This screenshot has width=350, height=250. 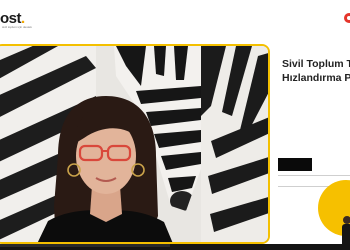 What do you see at coordinates (316, 64) in the screenshot?
I see `slide-title-line-1: Sivil Toplum T` at bounding box center [316, 64].